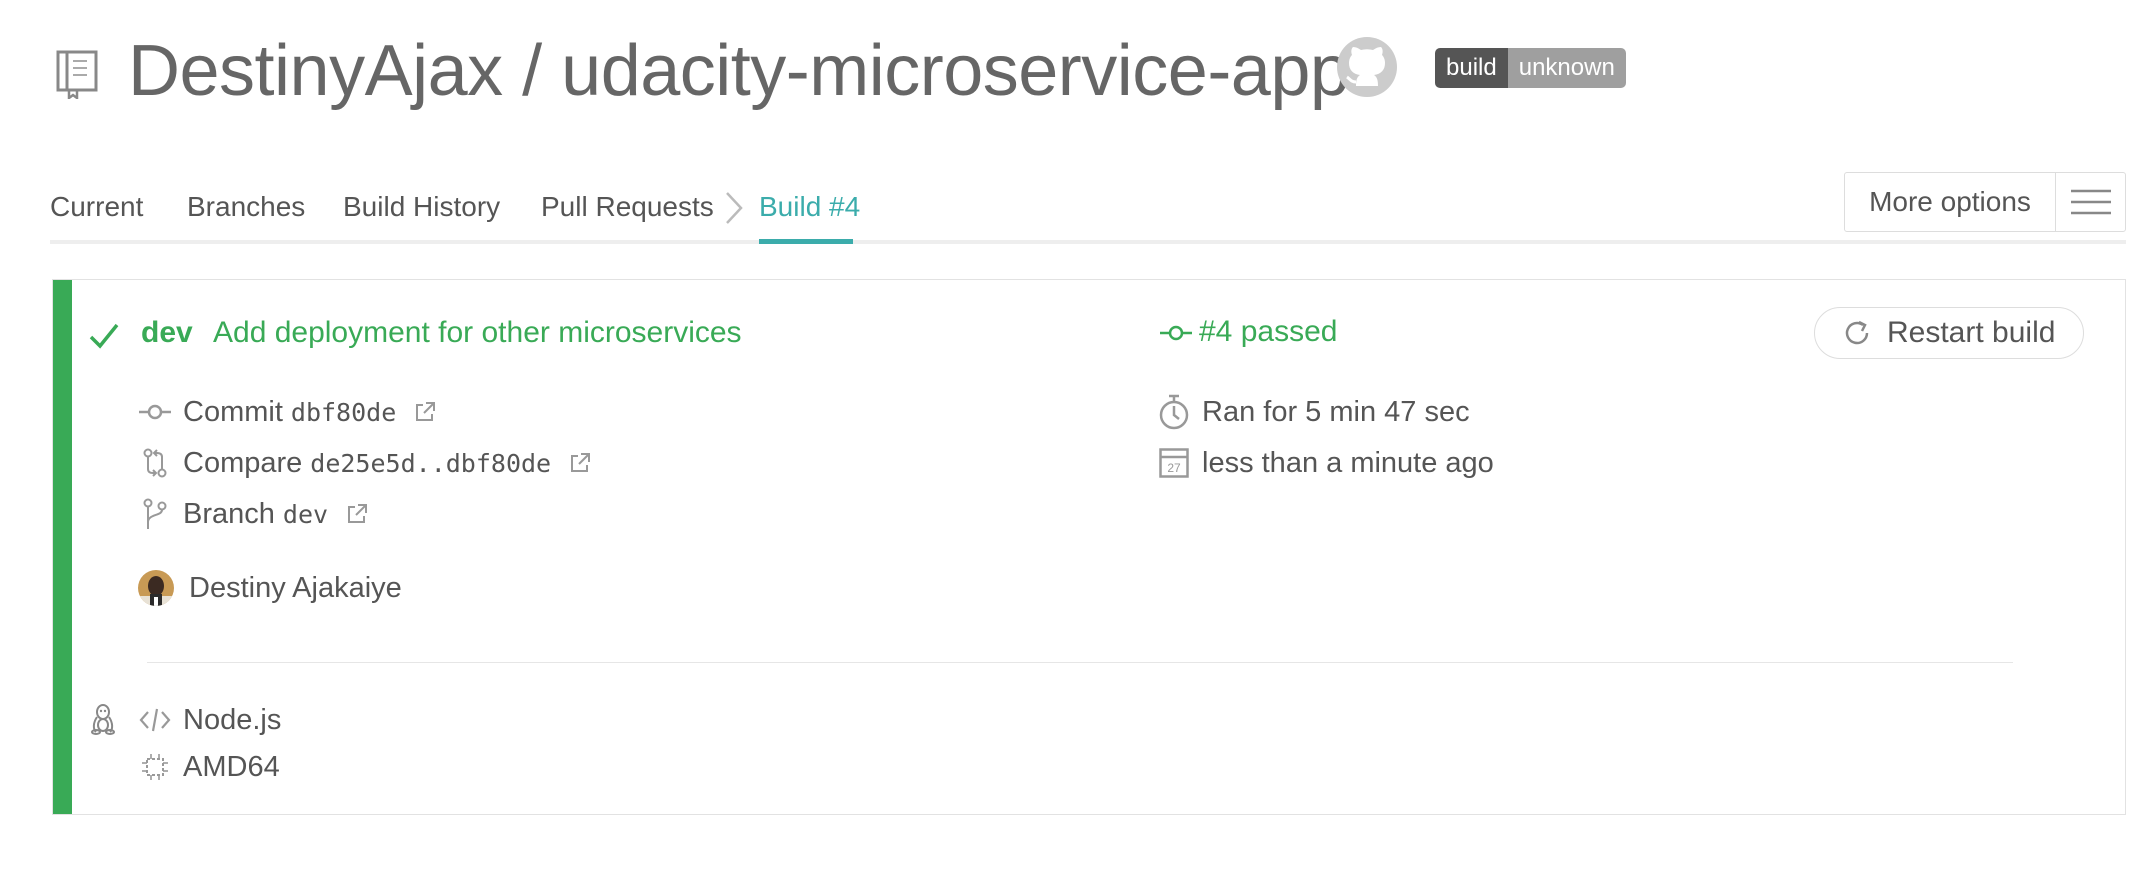 The image size is (2148, 888). Describe the element at coordinates (343, 412) in the screenshot. I see `commit-sha: dbf80de` at that location.